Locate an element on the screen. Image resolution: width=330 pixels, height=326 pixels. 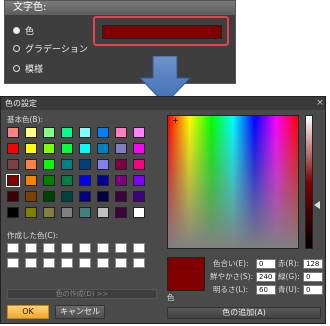
basic-colors-label: 基本色(B): is located at coordinates (25, 119).